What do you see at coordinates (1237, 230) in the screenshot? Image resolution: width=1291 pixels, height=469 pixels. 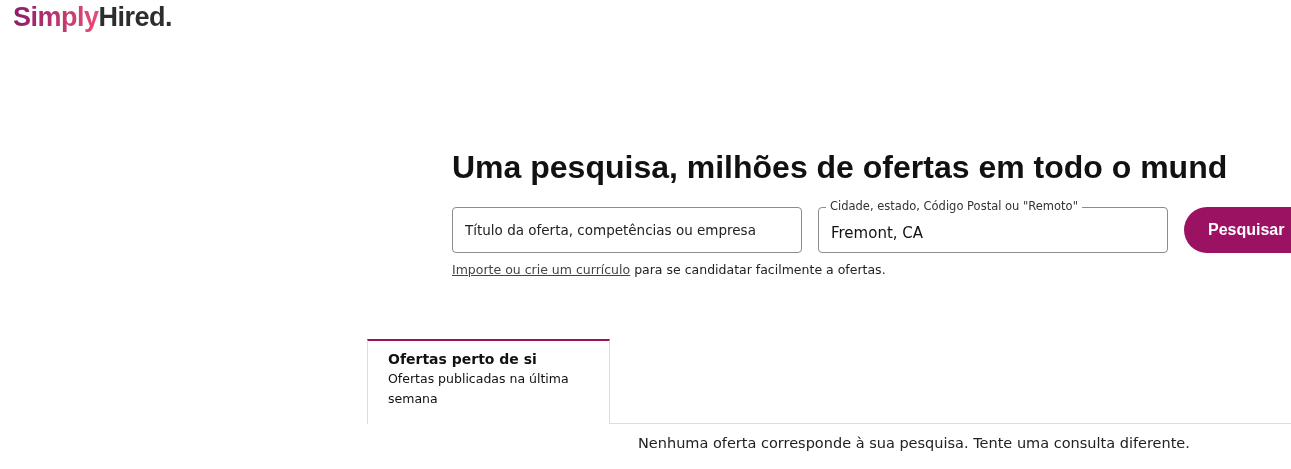 I see `search-button: Pesquisar` at bounding box center [1237, 230].